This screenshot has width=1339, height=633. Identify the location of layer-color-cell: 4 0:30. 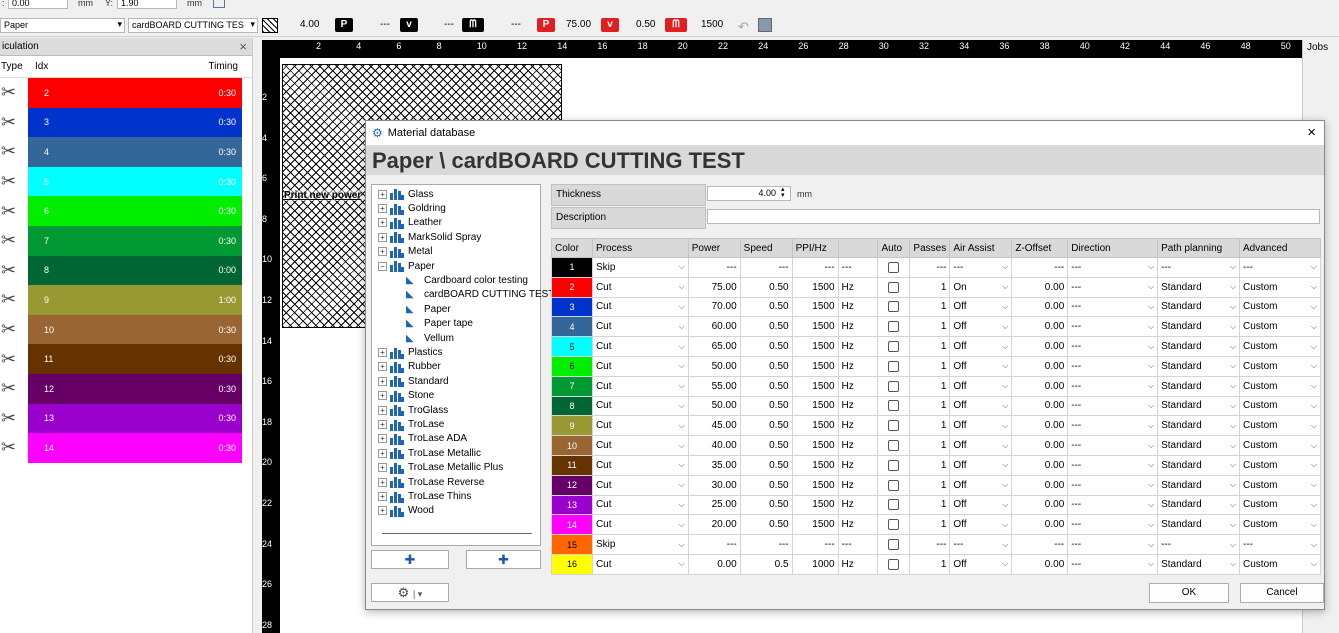
(135, 152).